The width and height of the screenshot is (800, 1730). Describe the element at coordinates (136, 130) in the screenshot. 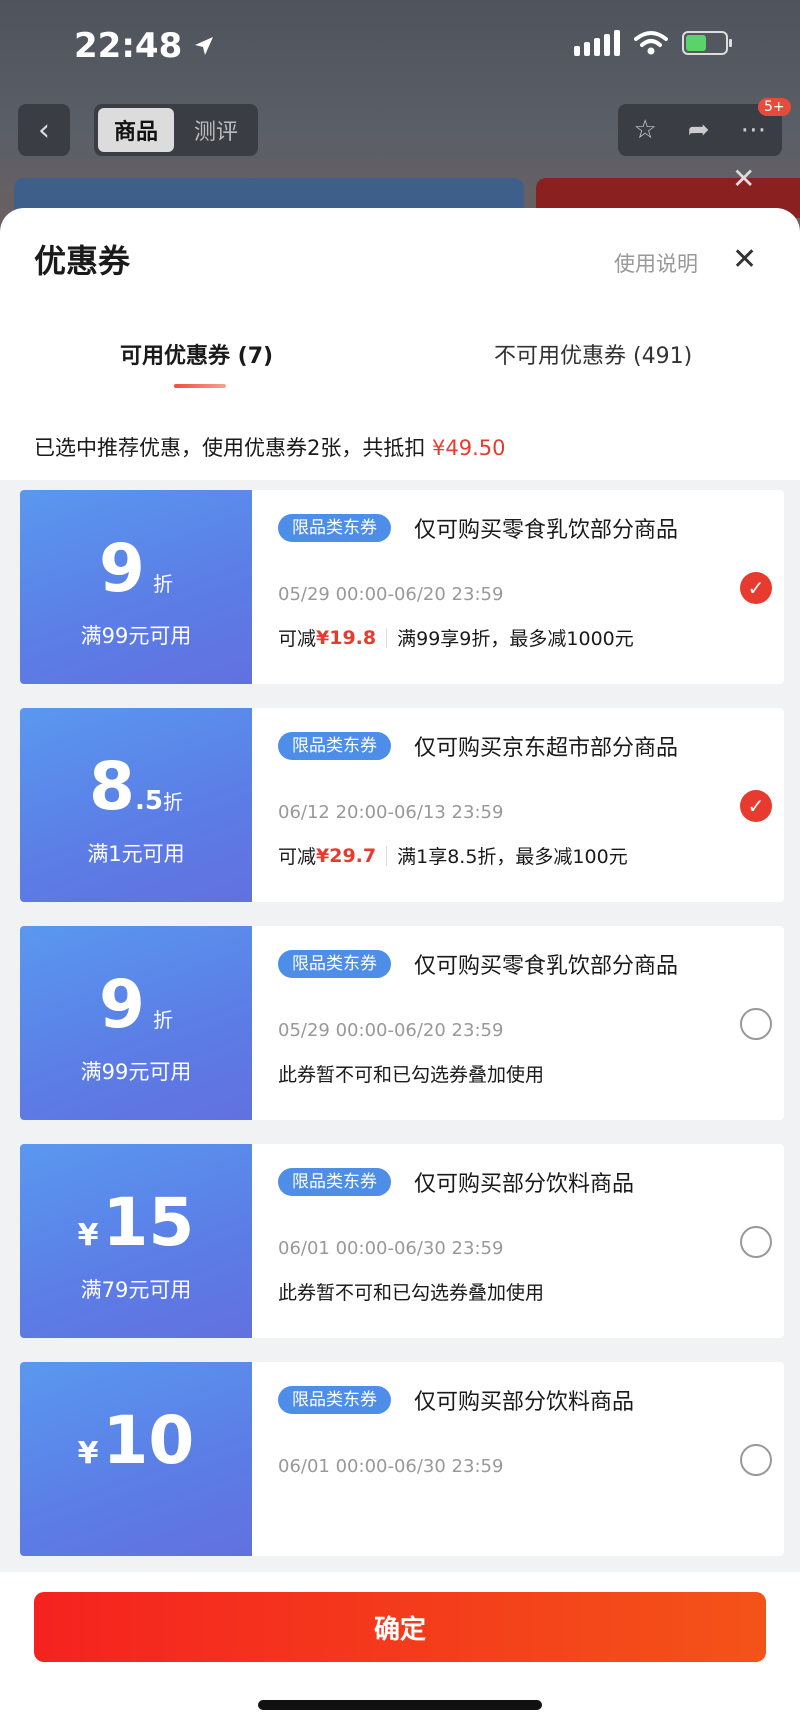

I see `tab-product: 商品` at that location.